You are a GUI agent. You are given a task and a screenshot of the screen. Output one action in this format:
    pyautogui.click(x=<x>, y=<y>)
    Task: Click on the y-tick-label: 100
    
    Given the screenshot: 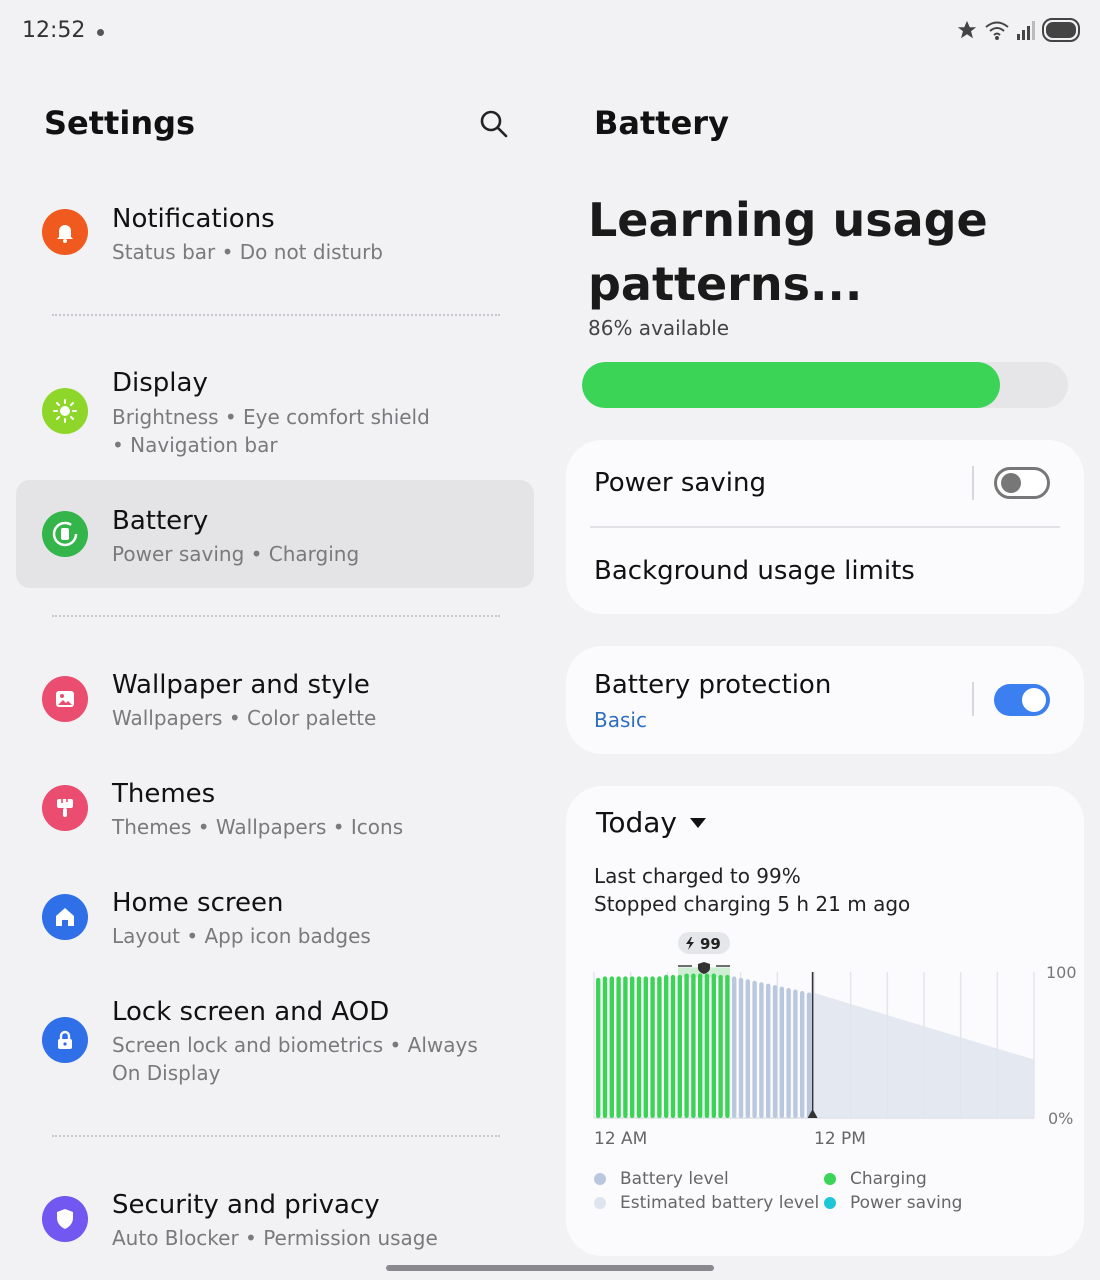 What is the action you would take?
    pyautogui.click(x=1061, y=972)
    